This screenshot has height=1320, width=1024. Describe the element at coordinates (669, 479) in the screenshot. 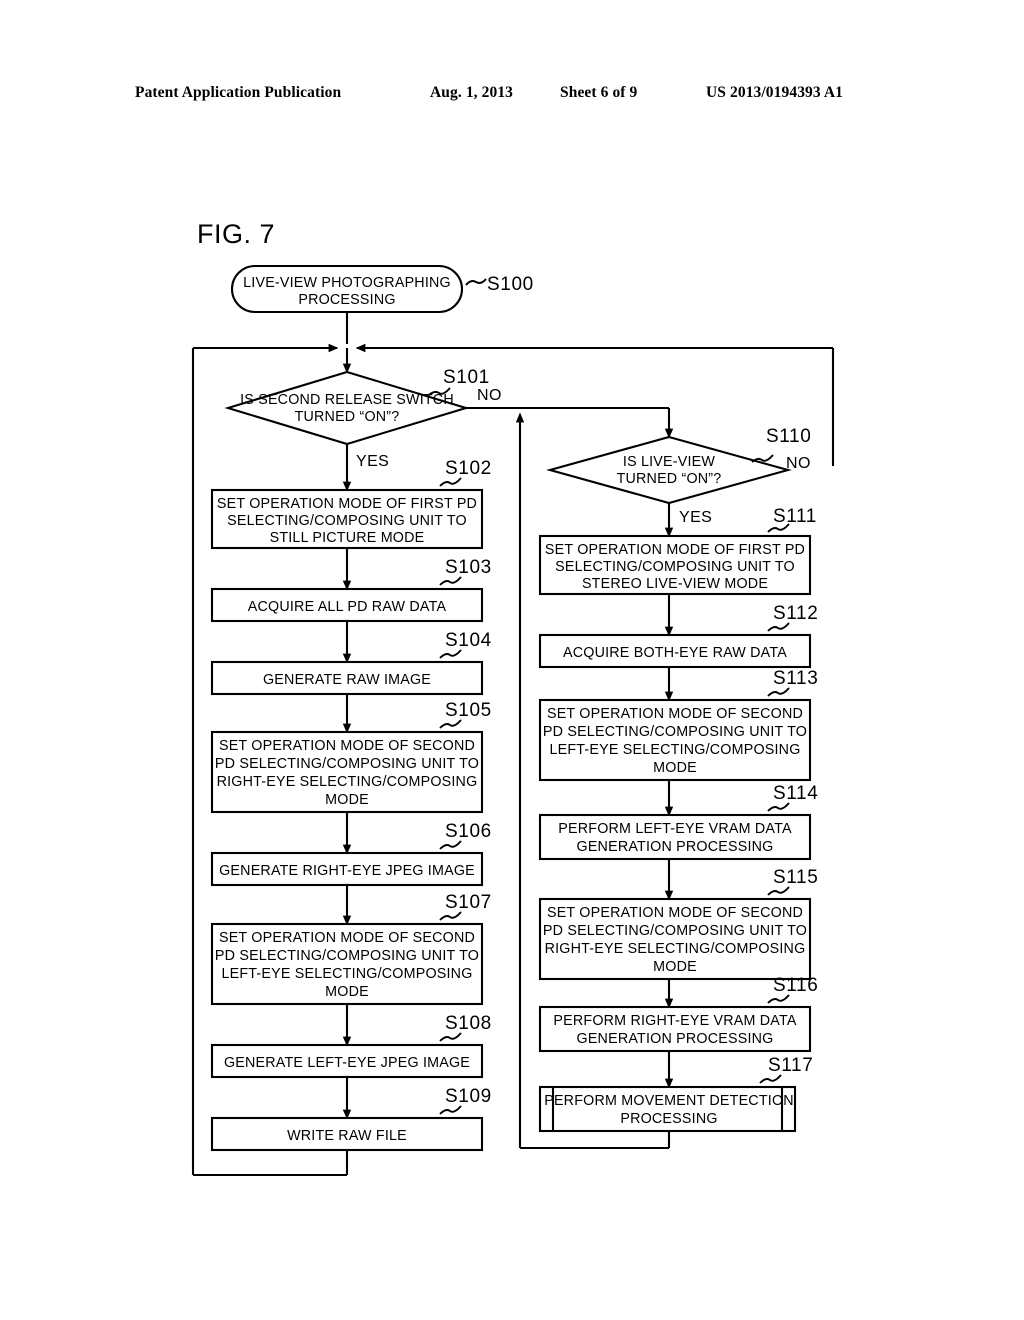

I see `flow-node-s110-line-1: TURNED “ON”?` at that location.